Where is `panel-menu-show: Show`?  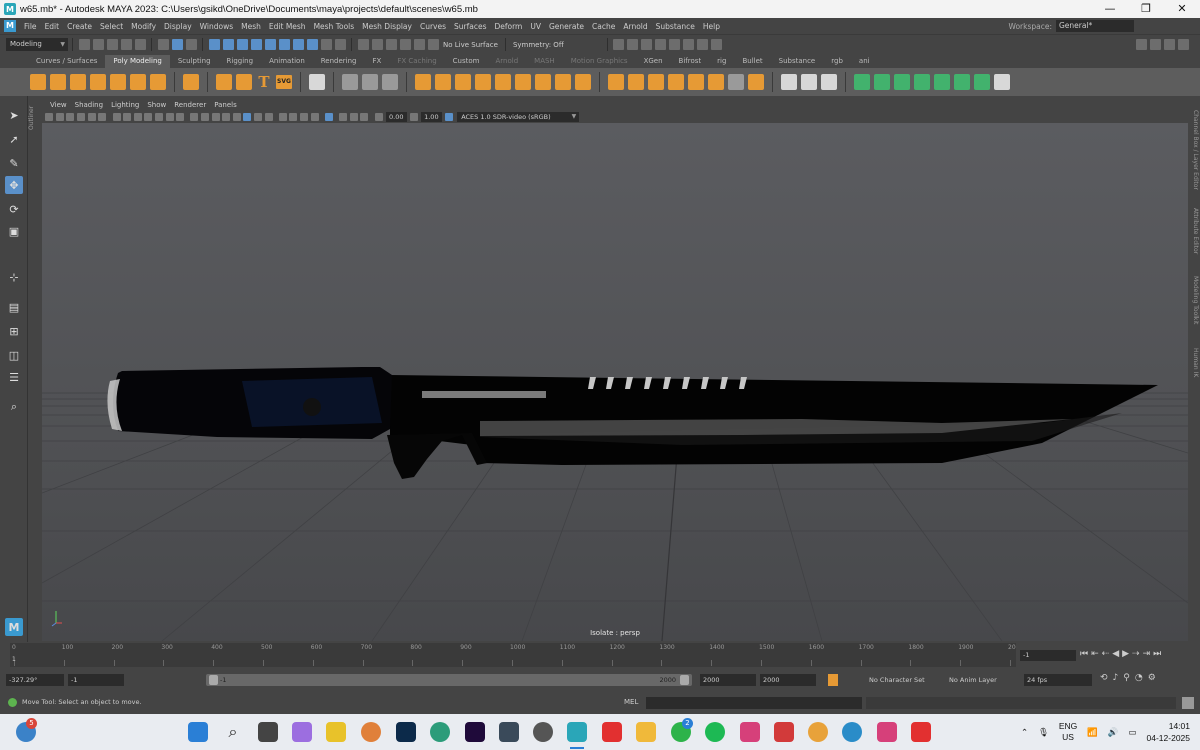
panel-menu-show: Show is located at coordinates (156, 105).